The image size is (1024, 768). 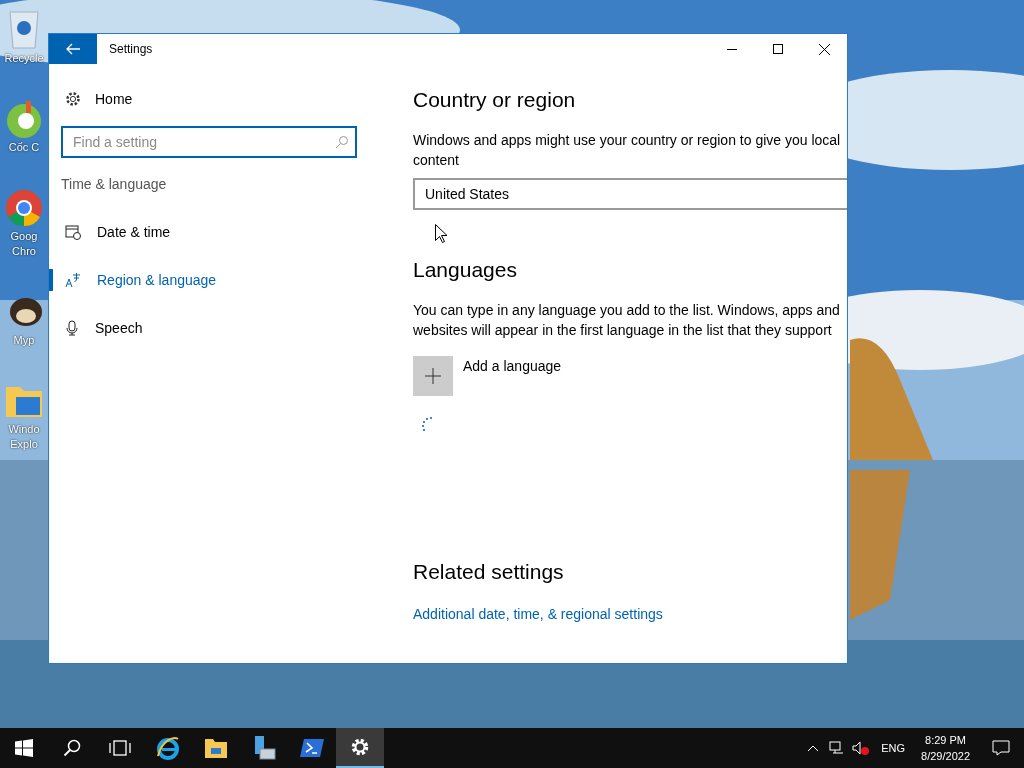 What do you see at coordinates (131, 49) in the screenshot?
I see `window-title: Settings` at bounding box center [131, 49].